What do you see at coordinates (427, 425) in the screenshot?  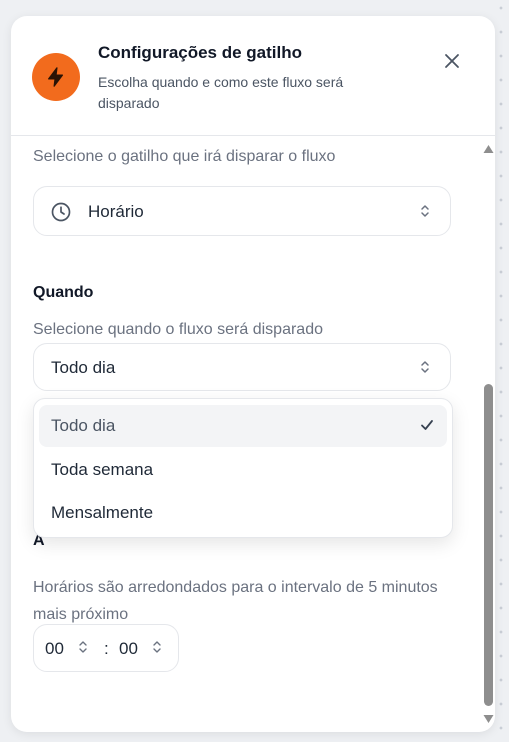 I see `check-icon` at bounding box center [427, 425].